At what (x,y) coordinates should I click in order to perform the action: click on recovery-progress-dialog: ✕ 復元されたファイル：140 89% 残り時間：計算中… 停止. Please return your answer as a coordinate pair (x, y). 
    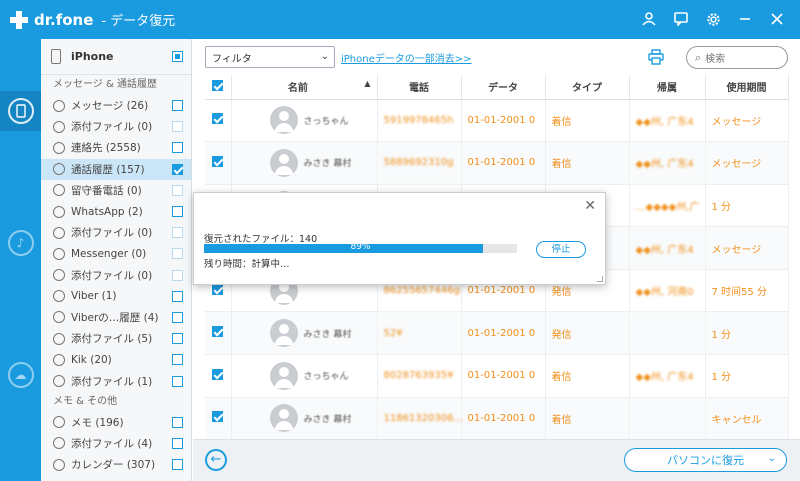
    Looking at the image, I should click on (399, 238).